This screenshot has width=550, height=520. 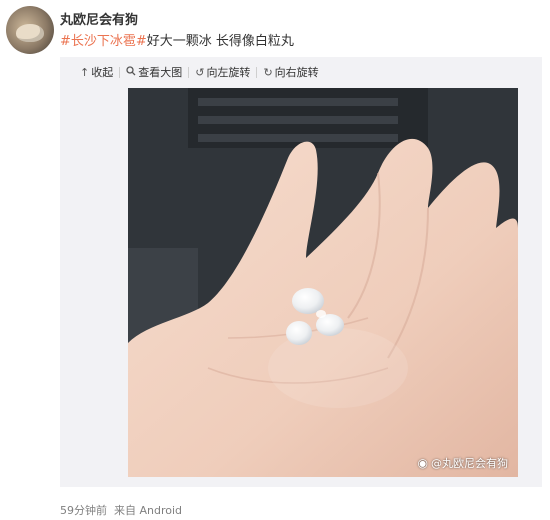 I want to click on image-toolbar: ↑ 收起 查看大图 ↺ 向左旋转 ↻ 向右旋转, so click(x=199, y=72).